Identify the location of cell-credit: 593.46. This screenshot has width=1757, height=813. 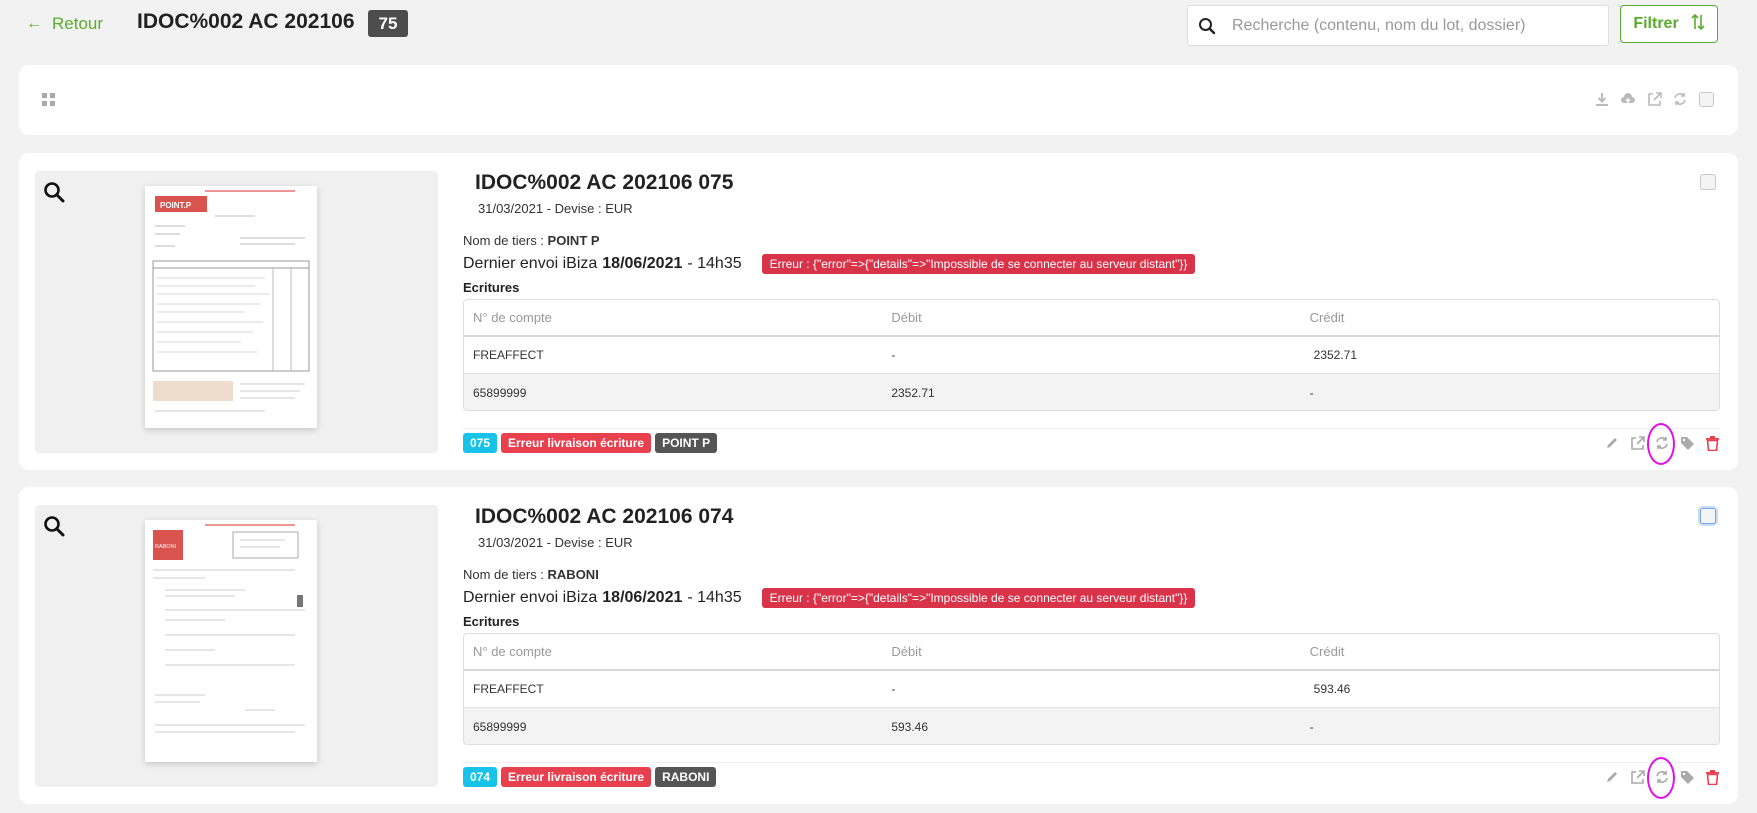
(1332, 689).